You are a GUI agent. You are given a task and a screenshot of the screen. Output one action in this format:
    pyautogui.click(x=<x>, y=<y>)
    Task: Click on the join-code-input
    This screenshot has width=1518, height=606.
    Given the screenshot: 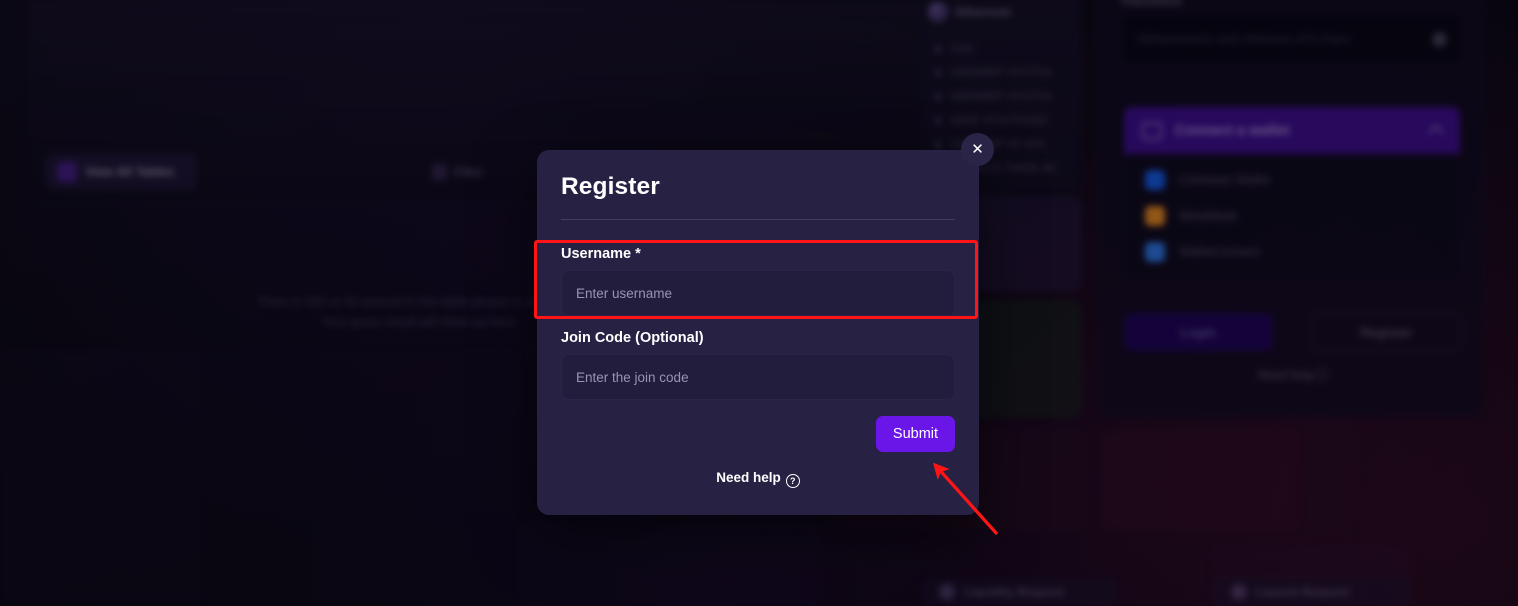 What is the action you would take?
    pyautogui.click(x=758, y=377)
    